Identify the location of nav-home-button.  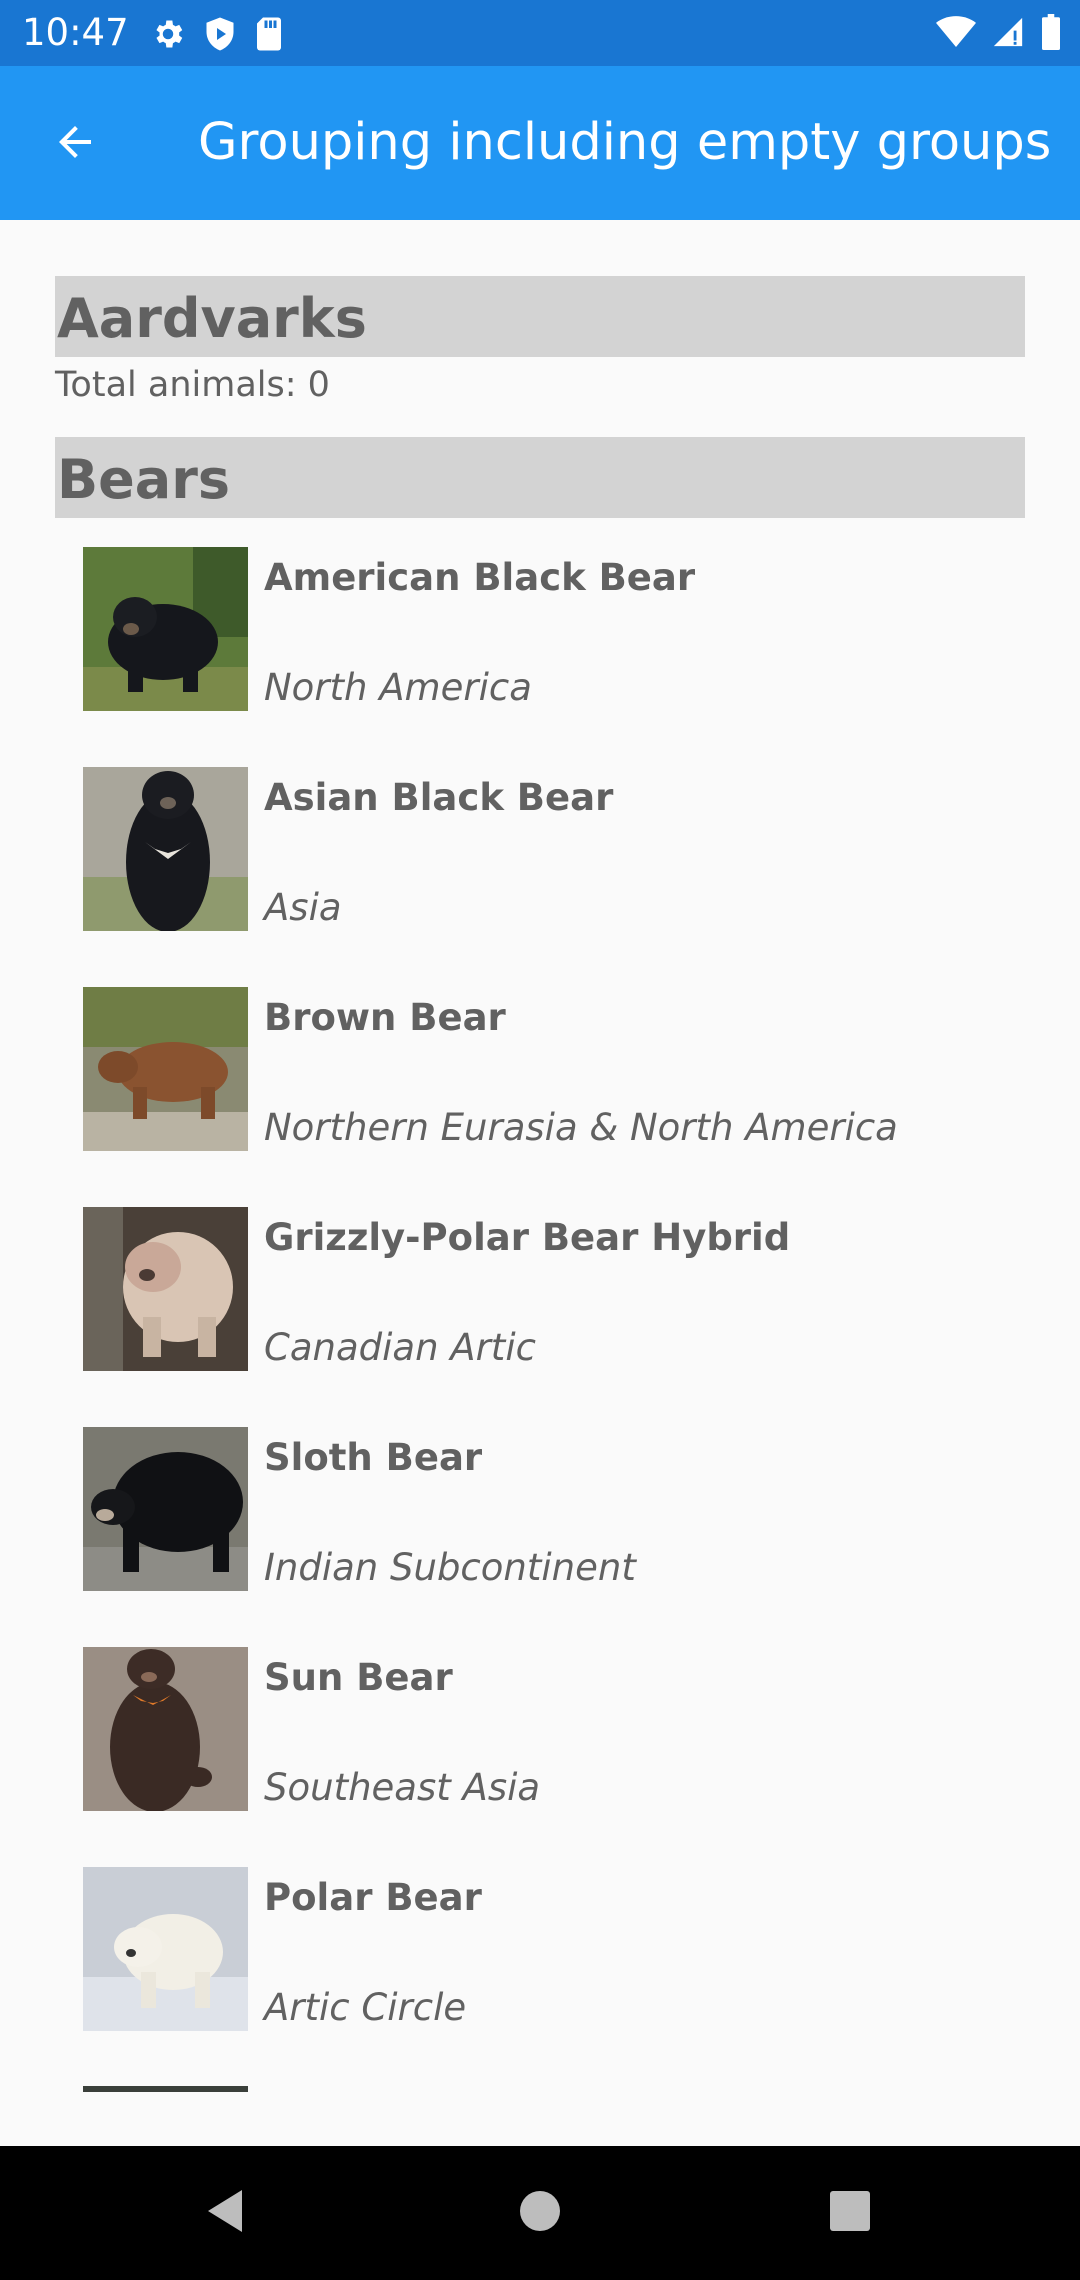
(540, 2213).